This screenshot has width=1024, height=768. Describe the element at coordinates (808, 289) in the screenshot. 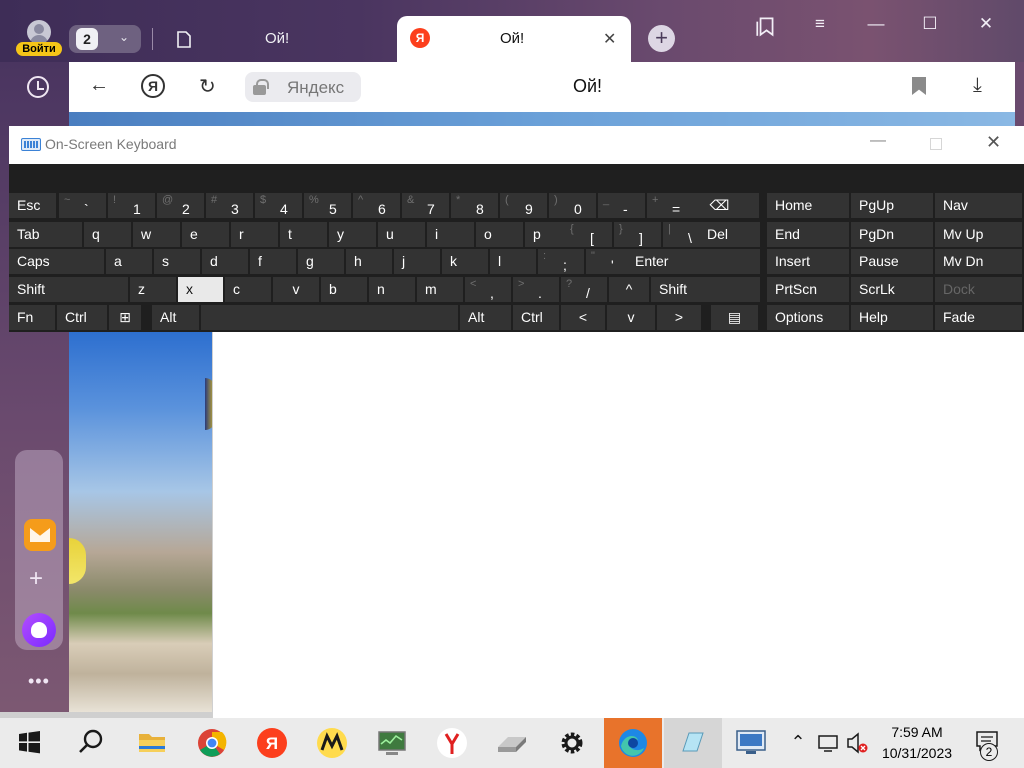

I see `key-prtscn: PrtScn` at that location.